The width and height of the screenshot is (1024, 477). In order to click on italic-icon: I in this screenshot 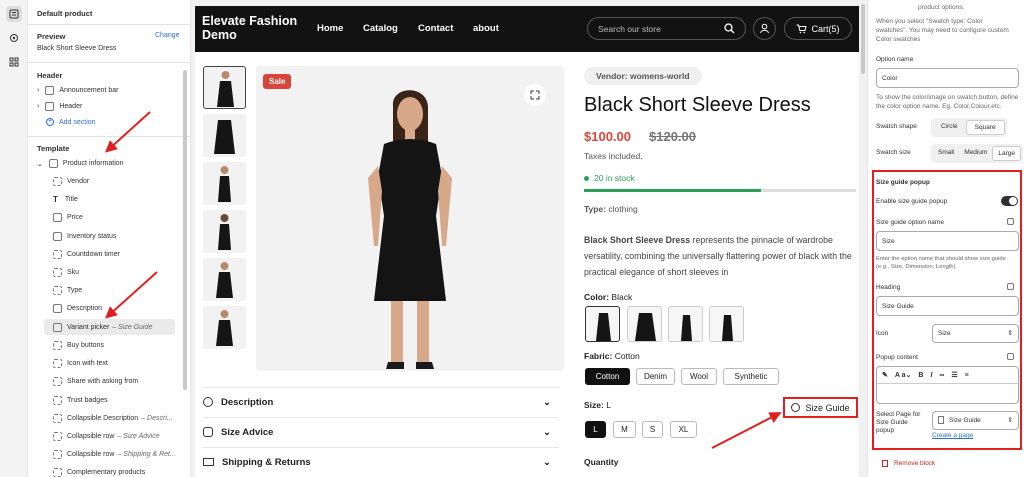, I will do `click(931, 375)`.